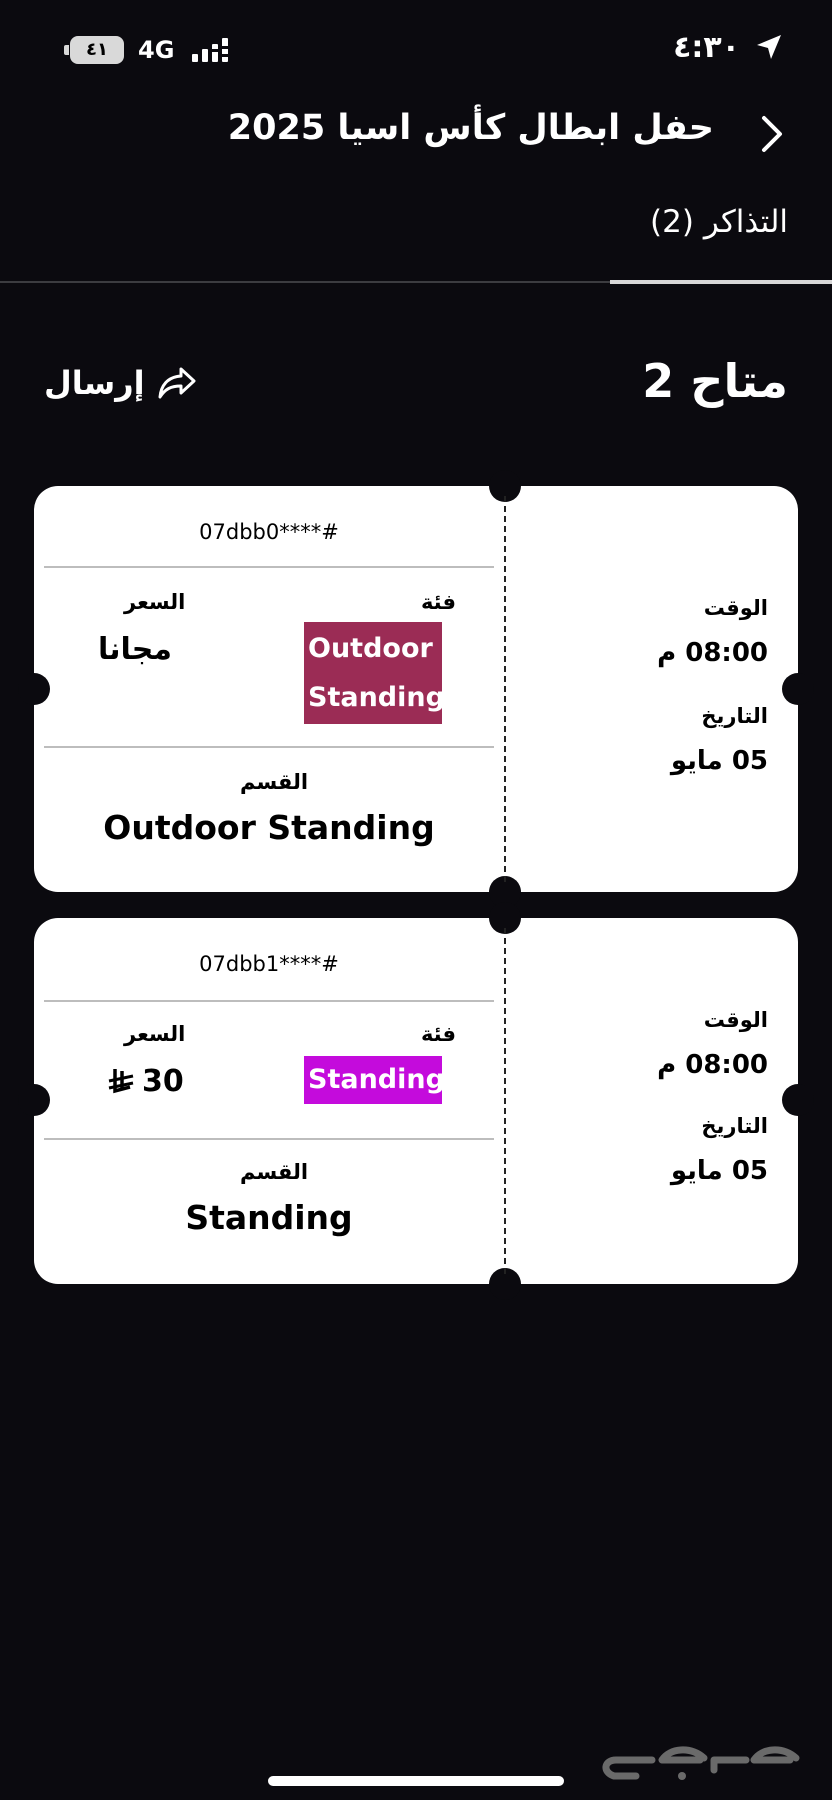 The width and height of the screenshot is (832, 1800). I want to click on battery-icon: ٤١, so click(94, 50).